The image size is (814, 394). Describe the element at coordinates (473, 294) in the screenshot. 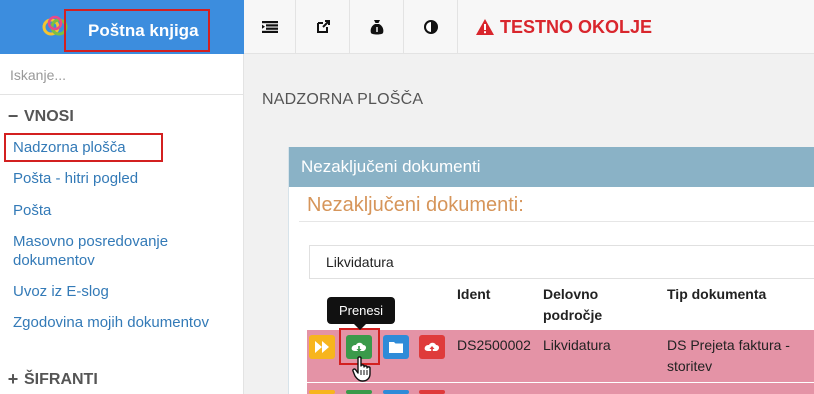

I see `column-header-ident: Ident` at that location.